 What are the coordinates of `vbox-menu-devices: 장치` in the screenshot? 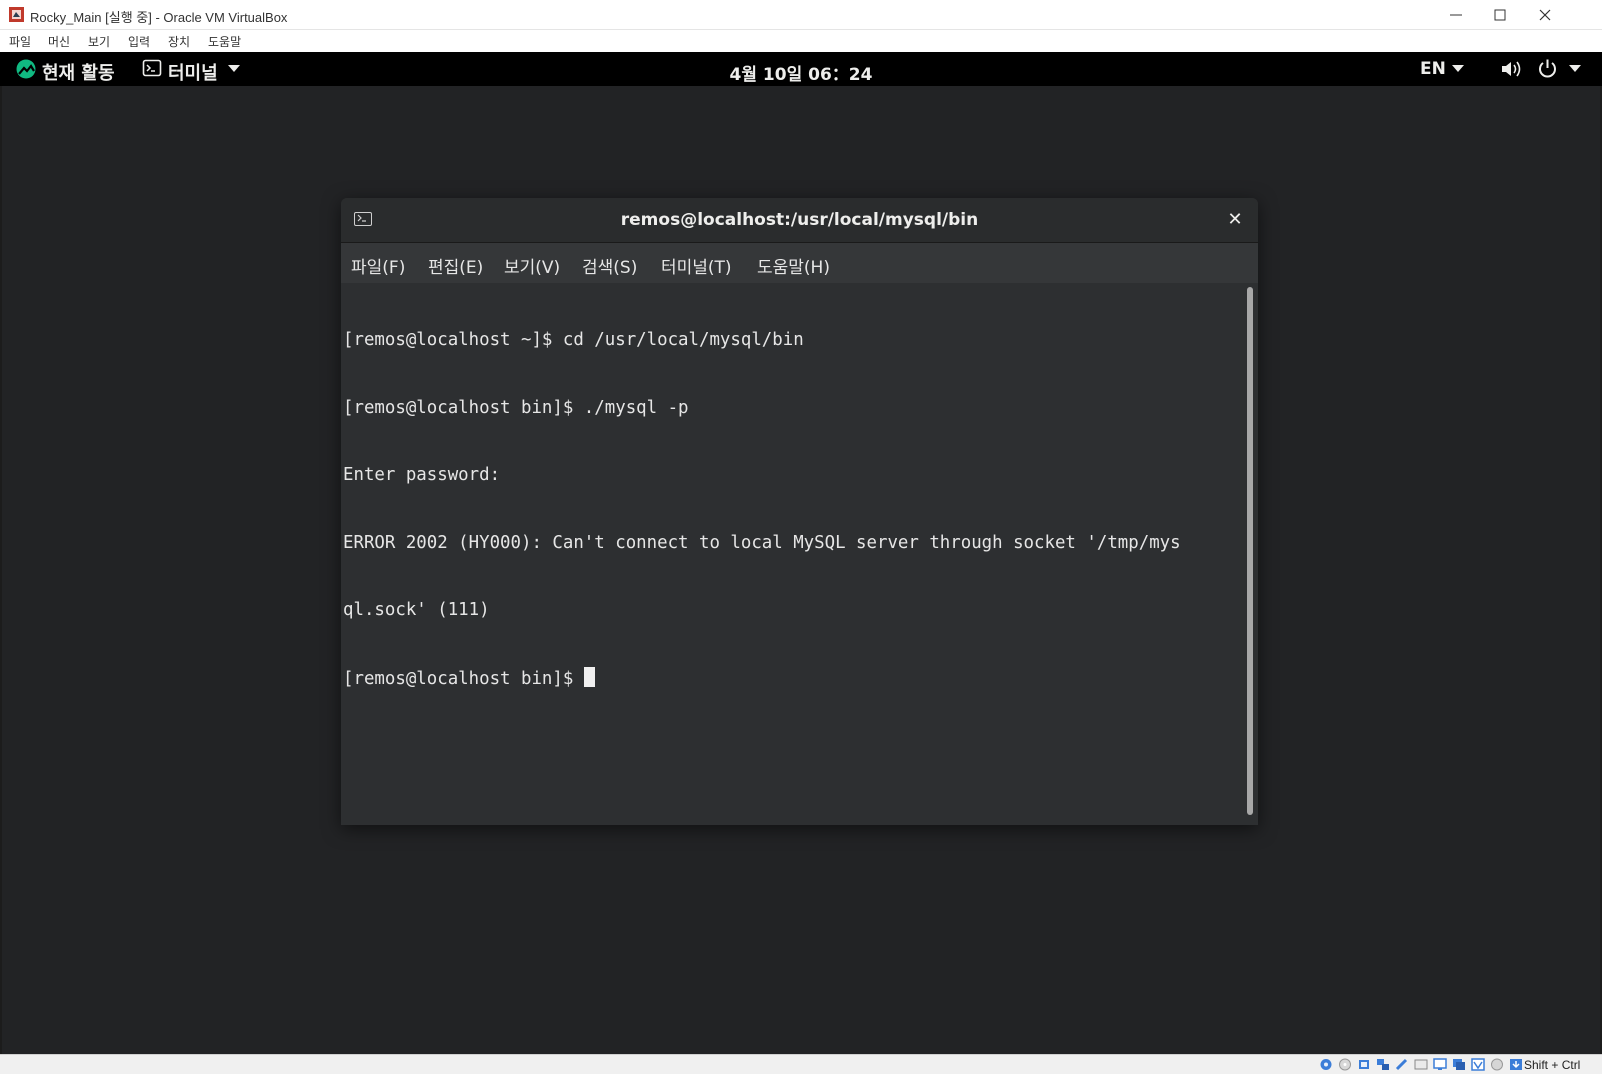 It's located at (179, 41).